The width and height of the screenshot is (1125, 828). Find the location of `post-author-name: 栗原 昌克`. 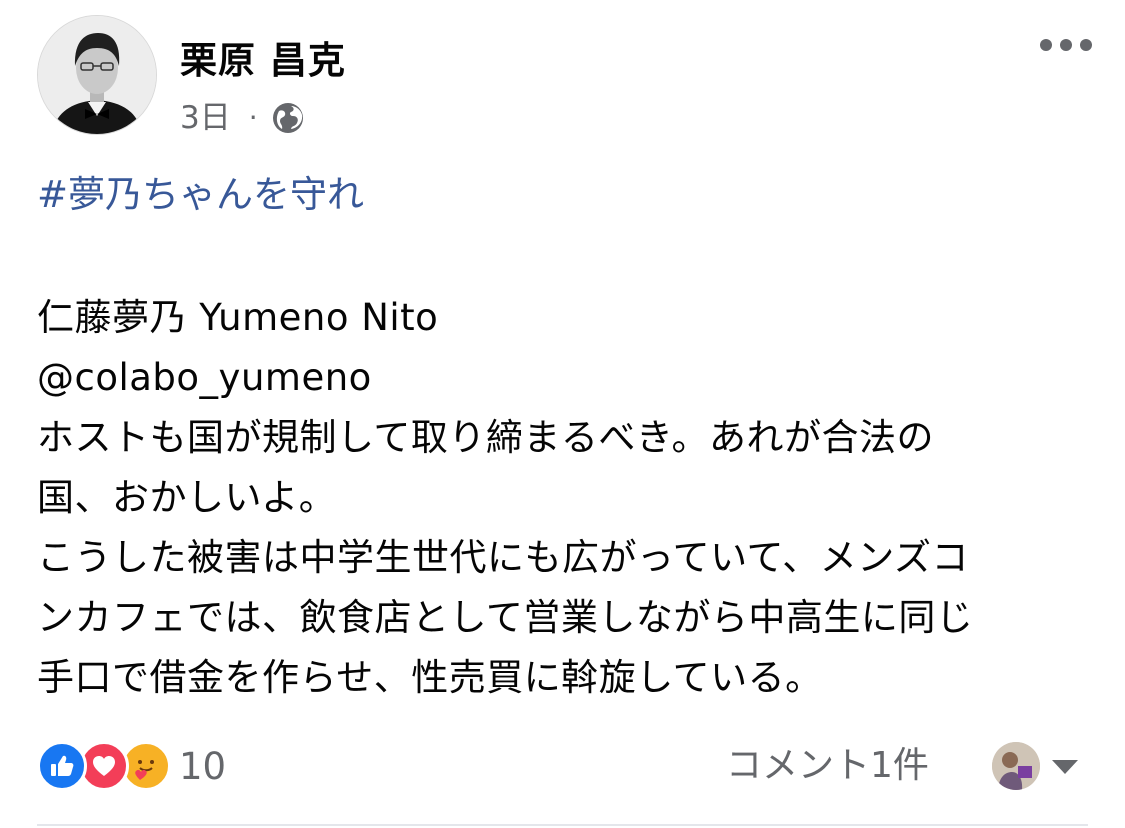

post-author-name: 栗原 昌克 is located at coordinates (263, 61).